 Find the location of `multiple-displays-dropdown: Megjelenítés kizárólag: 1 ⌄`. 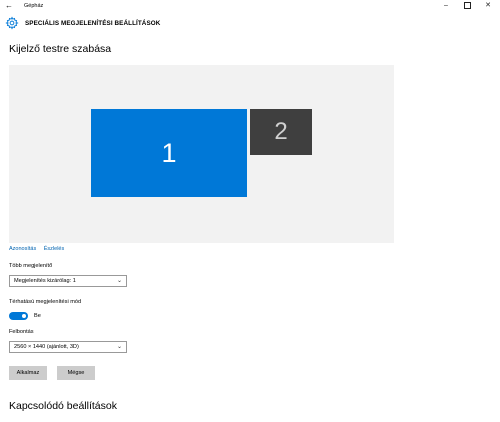

multiple-displays-dropdown: Megjelenítés kizárólag: 1 ⌄ is located at coordinates (68, 281).